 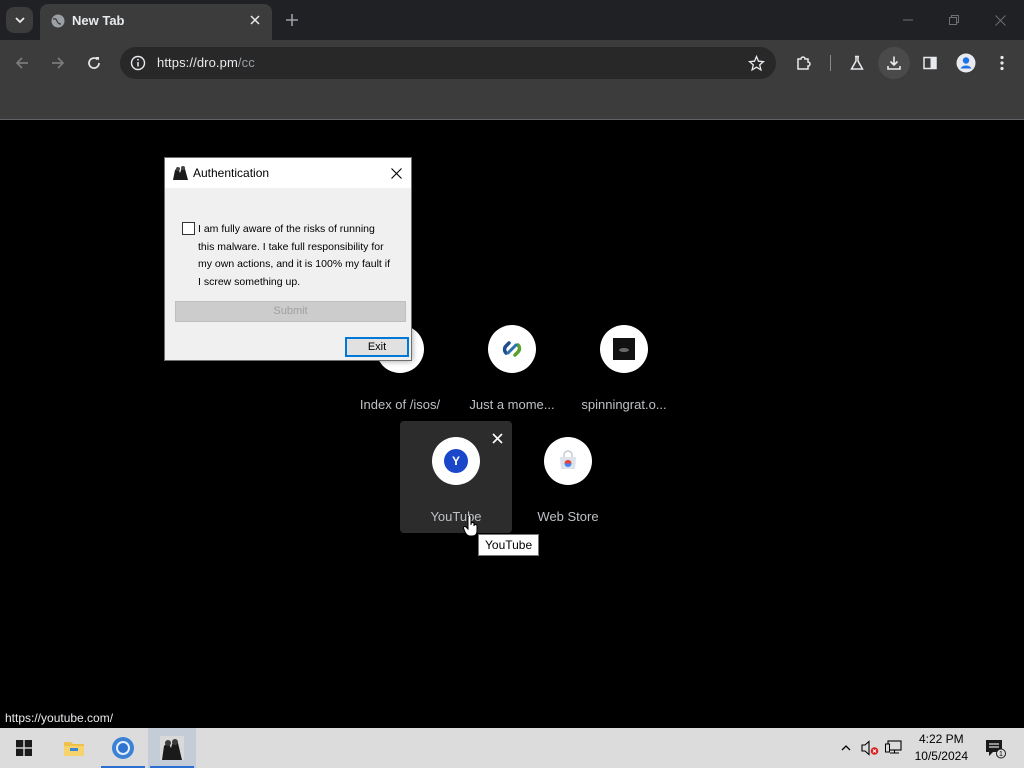 I want to click on shortcut-youtube: Y YouTube, so click(x=456, y=477).